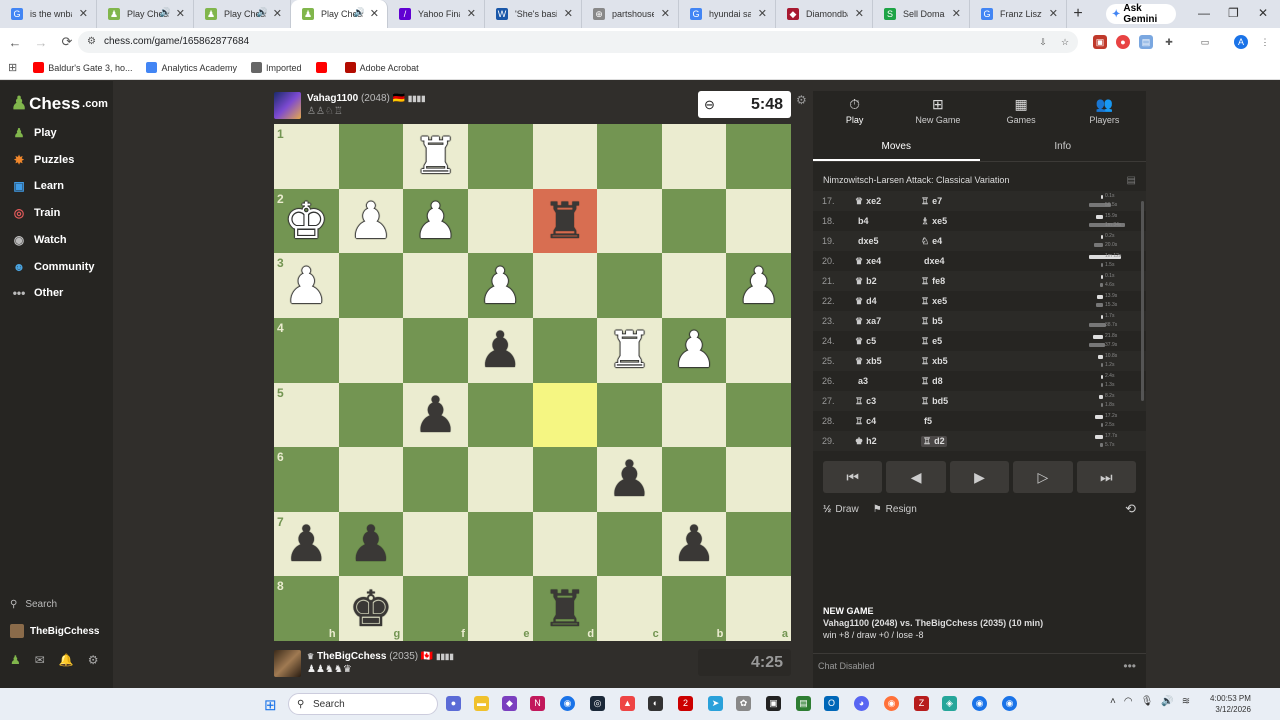 The height and width of the screenshot is (720, 1280). What do you see at coordinates (34, 133) in the screenshot?
I see `sidebar-item-play: ♟ Play` at bounding box center [34, 133].